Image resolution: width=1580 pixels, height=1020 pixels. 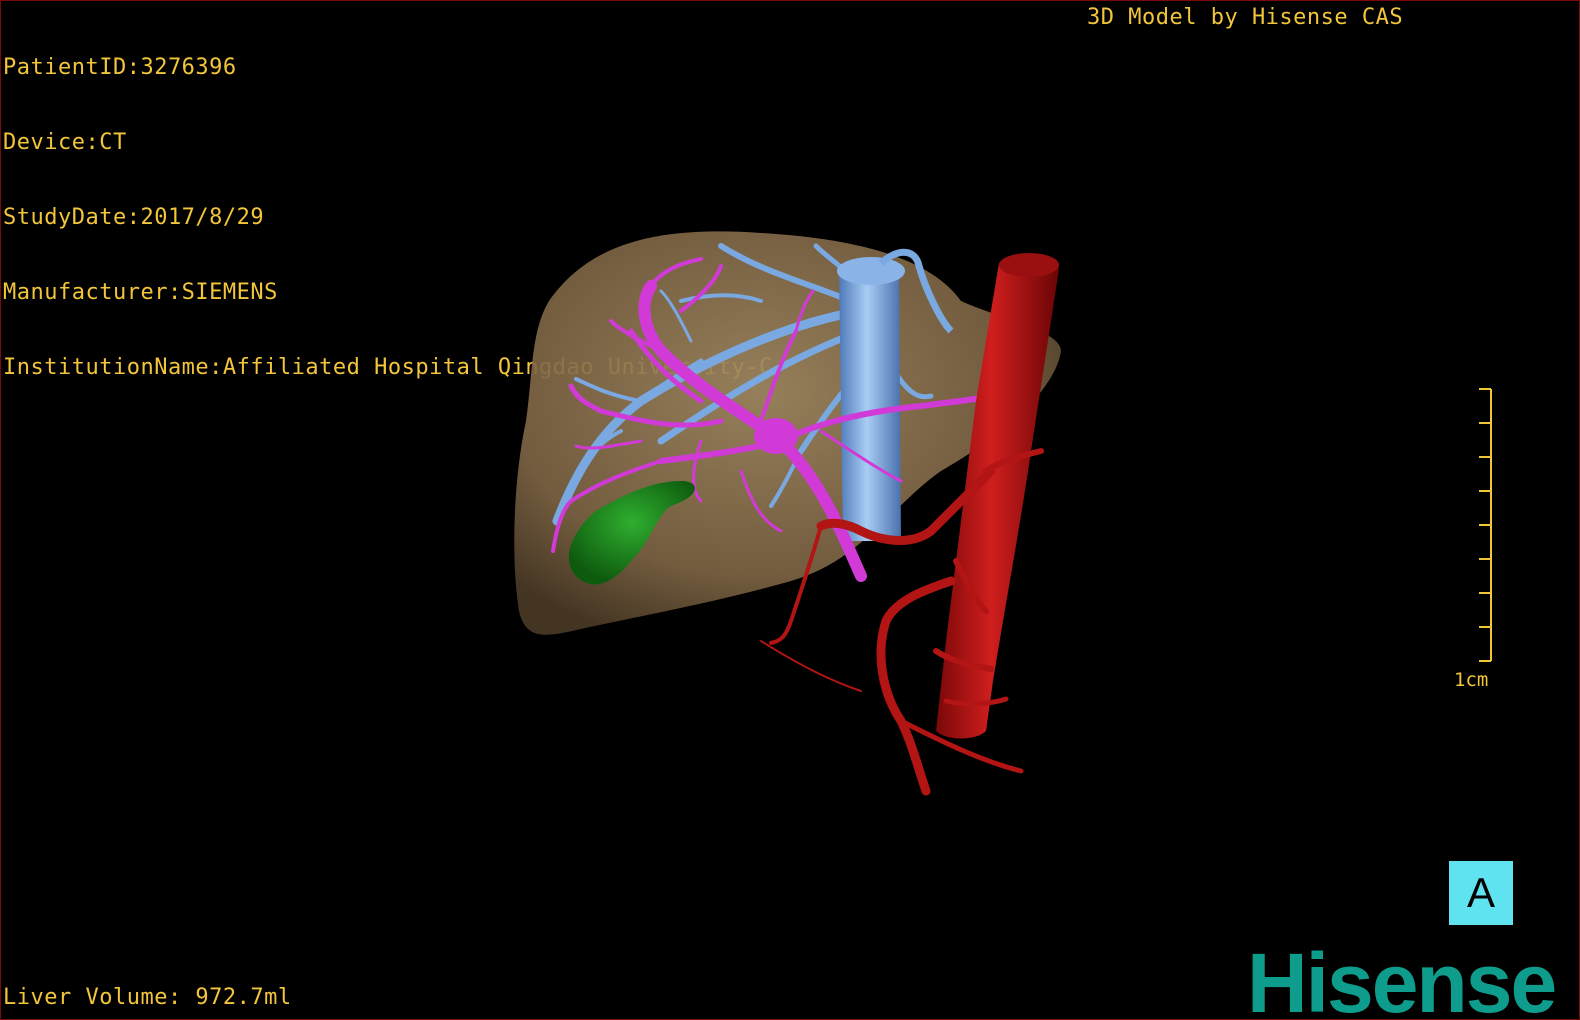 What do you see at coordinates (1485, 525) in the screenshot?
I see `scale-bar` at bounding box center [1485, 525].